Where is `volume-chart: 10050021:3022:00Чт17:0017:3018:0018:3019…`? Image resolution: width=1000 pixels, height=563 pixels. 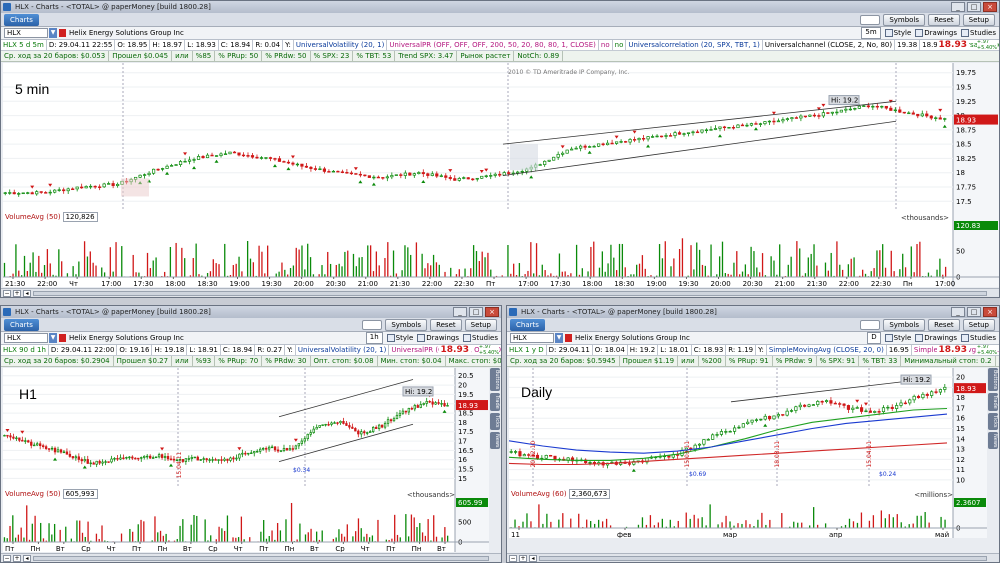
volume-chart: 10050021:3022:00Чт17:0017:3018:0018:3019… is located at coordinates (501, 249).